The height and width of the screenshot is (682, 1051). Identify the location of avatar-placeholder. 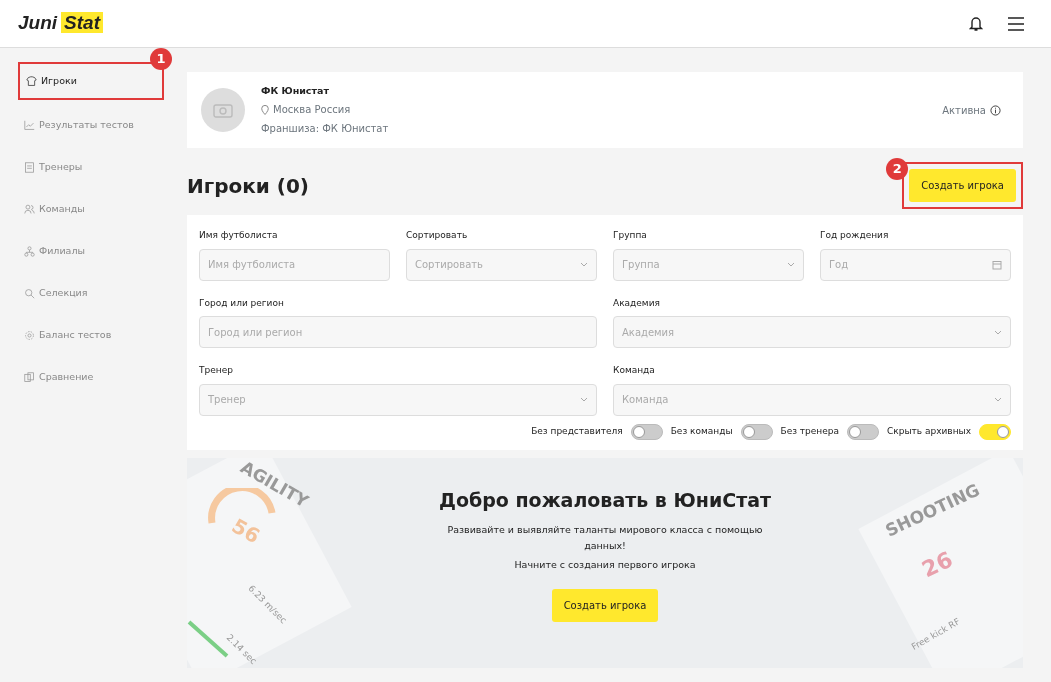
(223, 110).